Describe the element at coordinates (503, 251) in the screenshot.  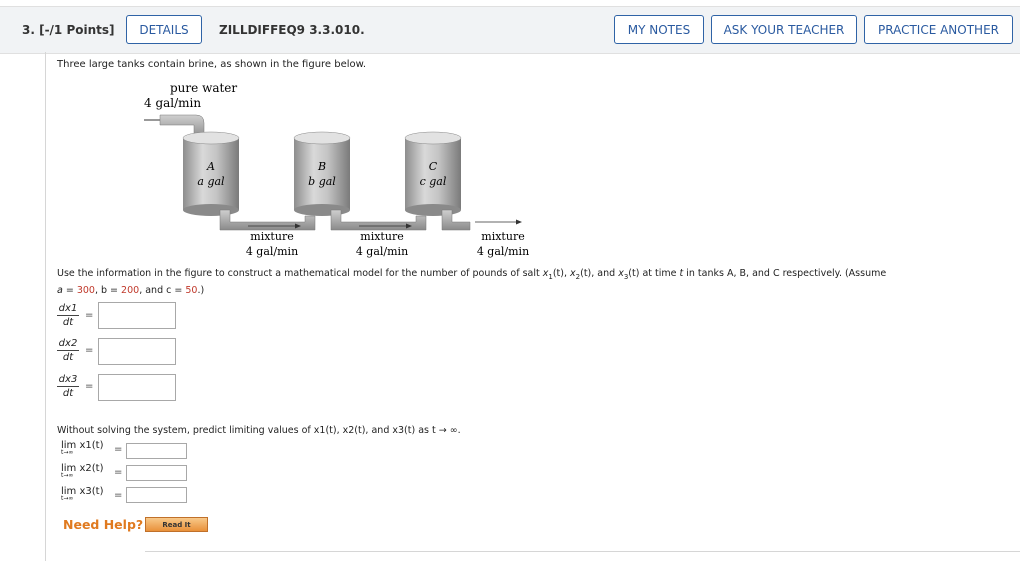
I see `flow-3-rate: 4 gal/min` at that location.